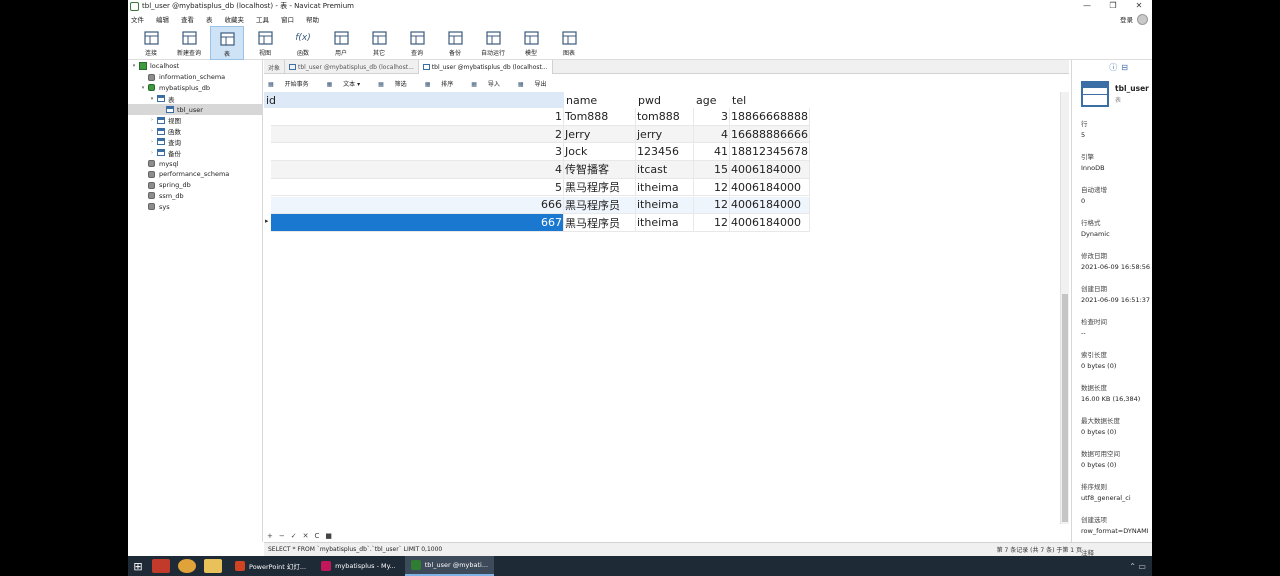 The width and height of the screenshot is (1280, 576). What do you see at coordinates (770, 152) in the screenshot?
I see `cell-tel: 18812345678` at bounding box center [770, 152].